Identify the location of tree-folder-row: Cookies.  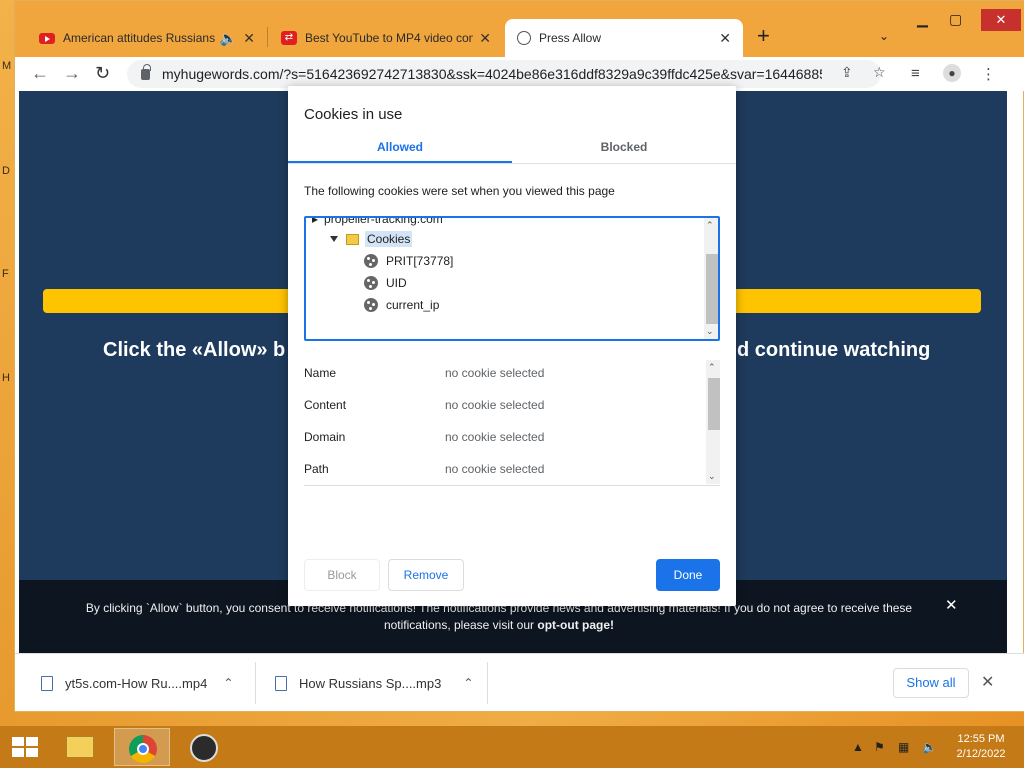
(371, 239).